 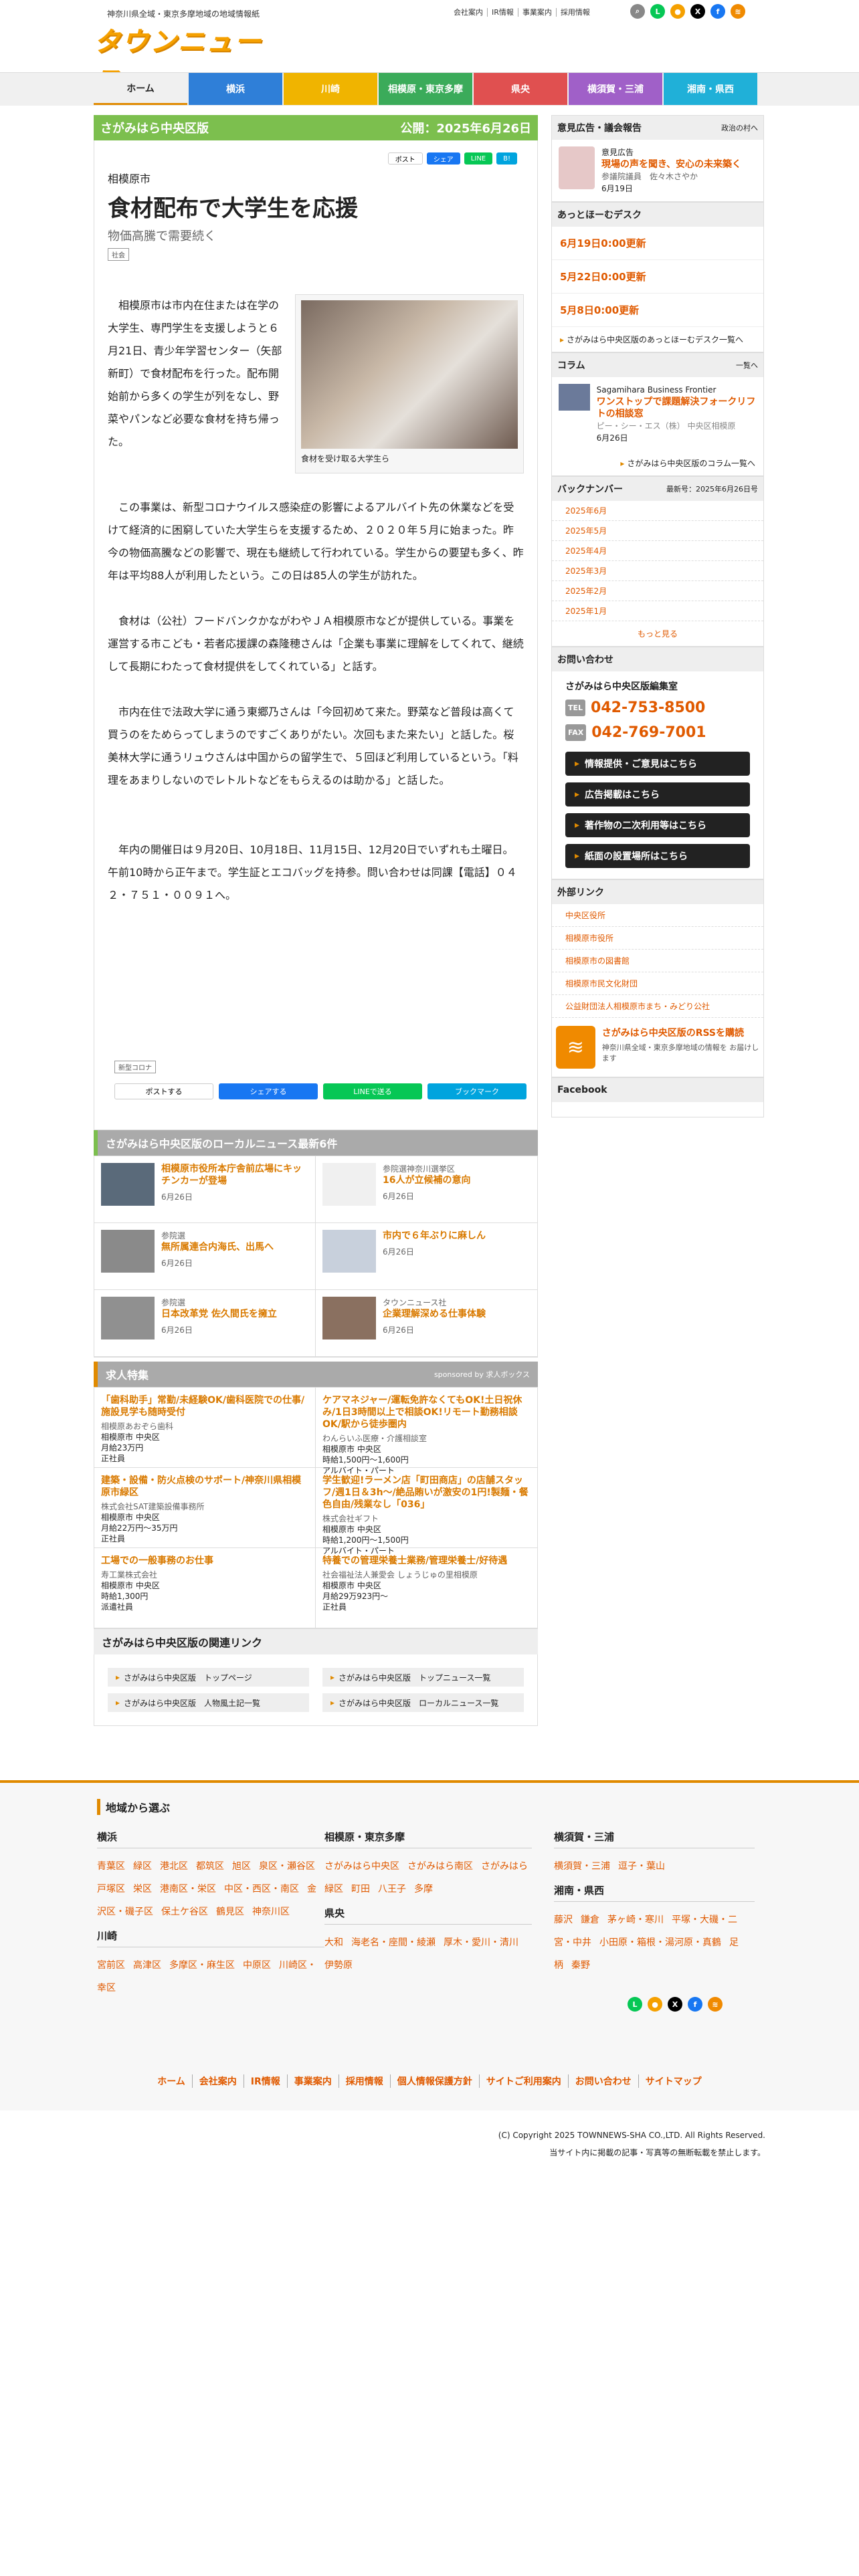 What do you see at coordinates (172, 2081) in the screenshot?
I see `footer-nav-link: ホーム` at bounding box center [172, 2081].